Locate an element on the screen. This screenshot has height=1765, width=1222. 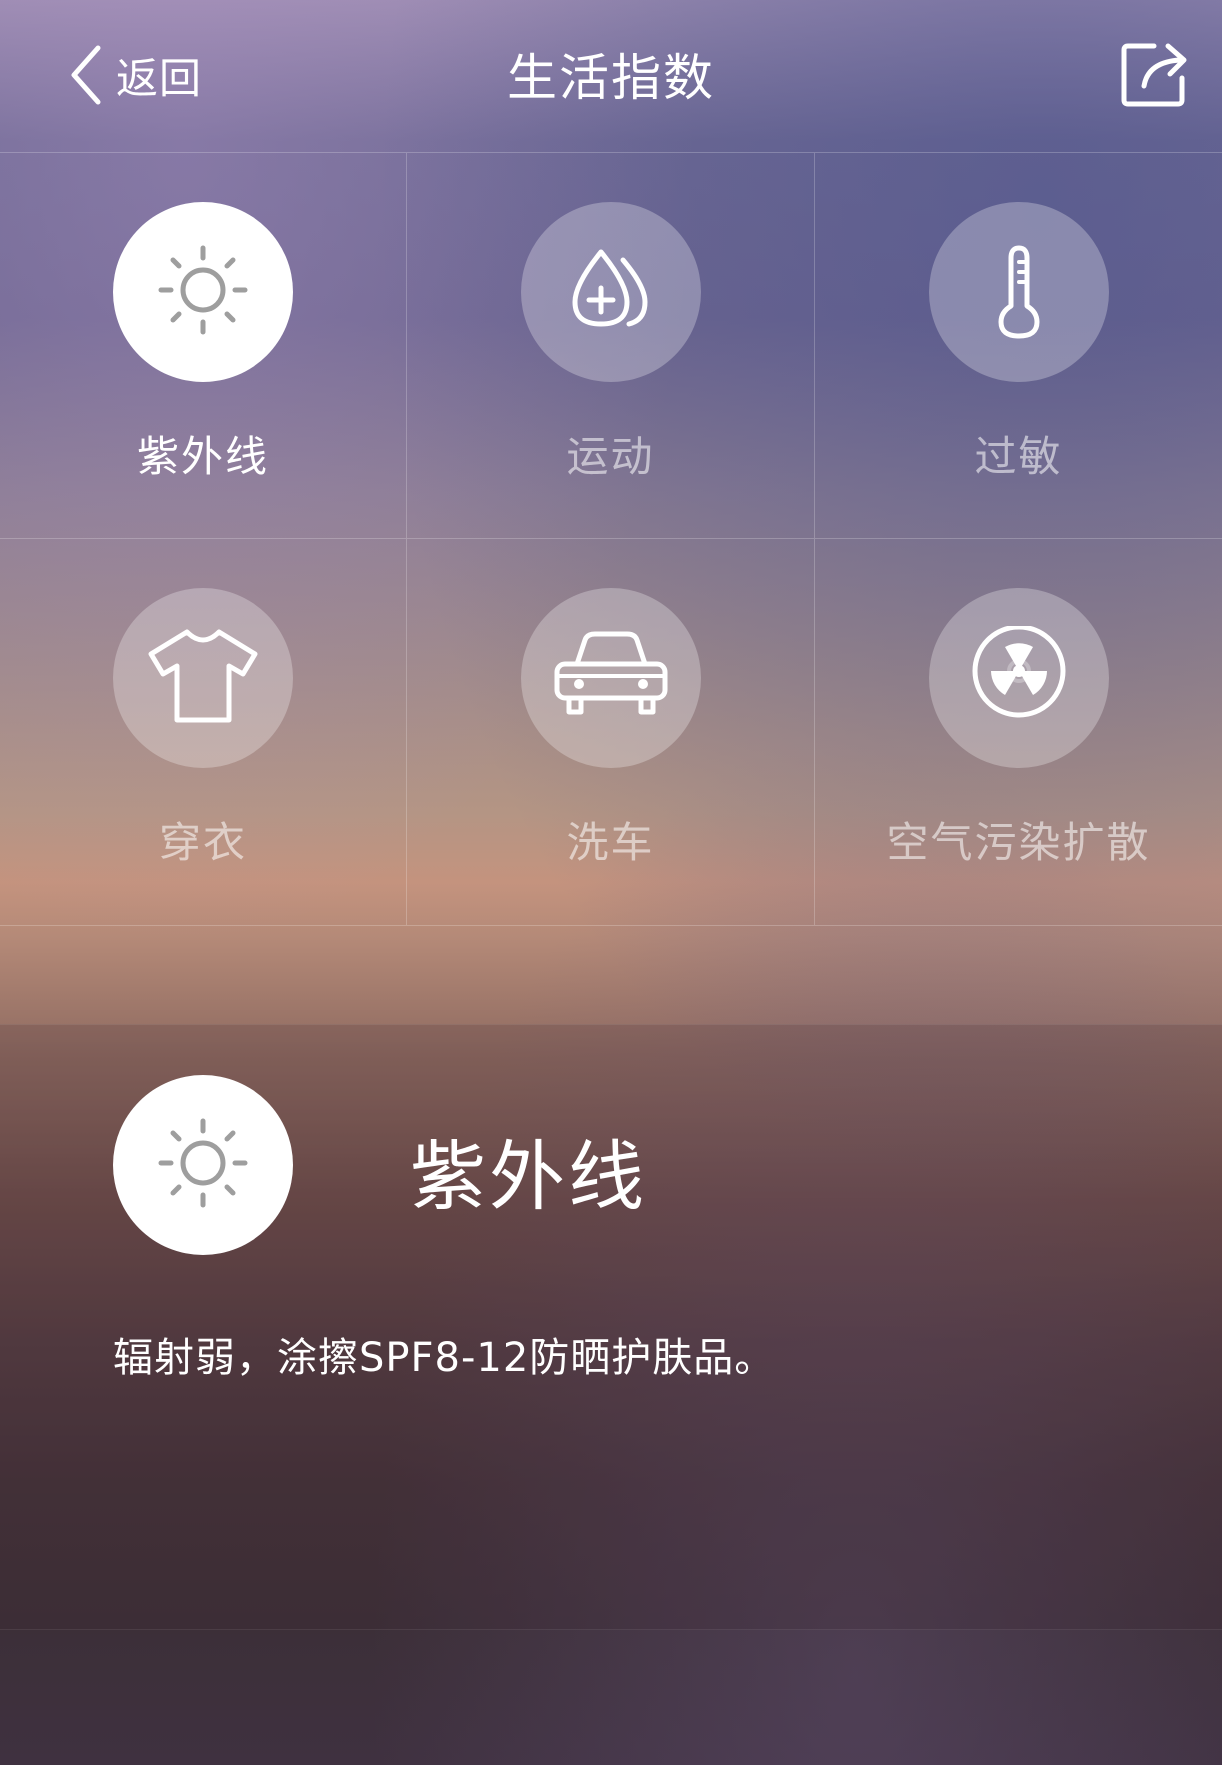
grid-item-label: 空气污染扩散 is located at coordinates (1018, 842).